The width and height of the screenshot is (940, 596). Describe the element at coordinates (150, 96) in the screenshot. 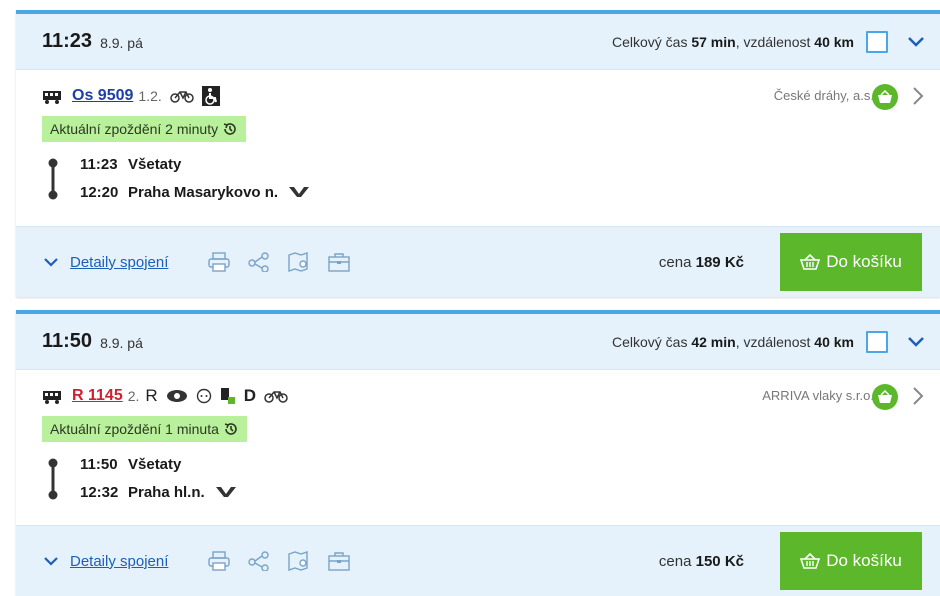

I see `train-classes: 1.2.` at that location.